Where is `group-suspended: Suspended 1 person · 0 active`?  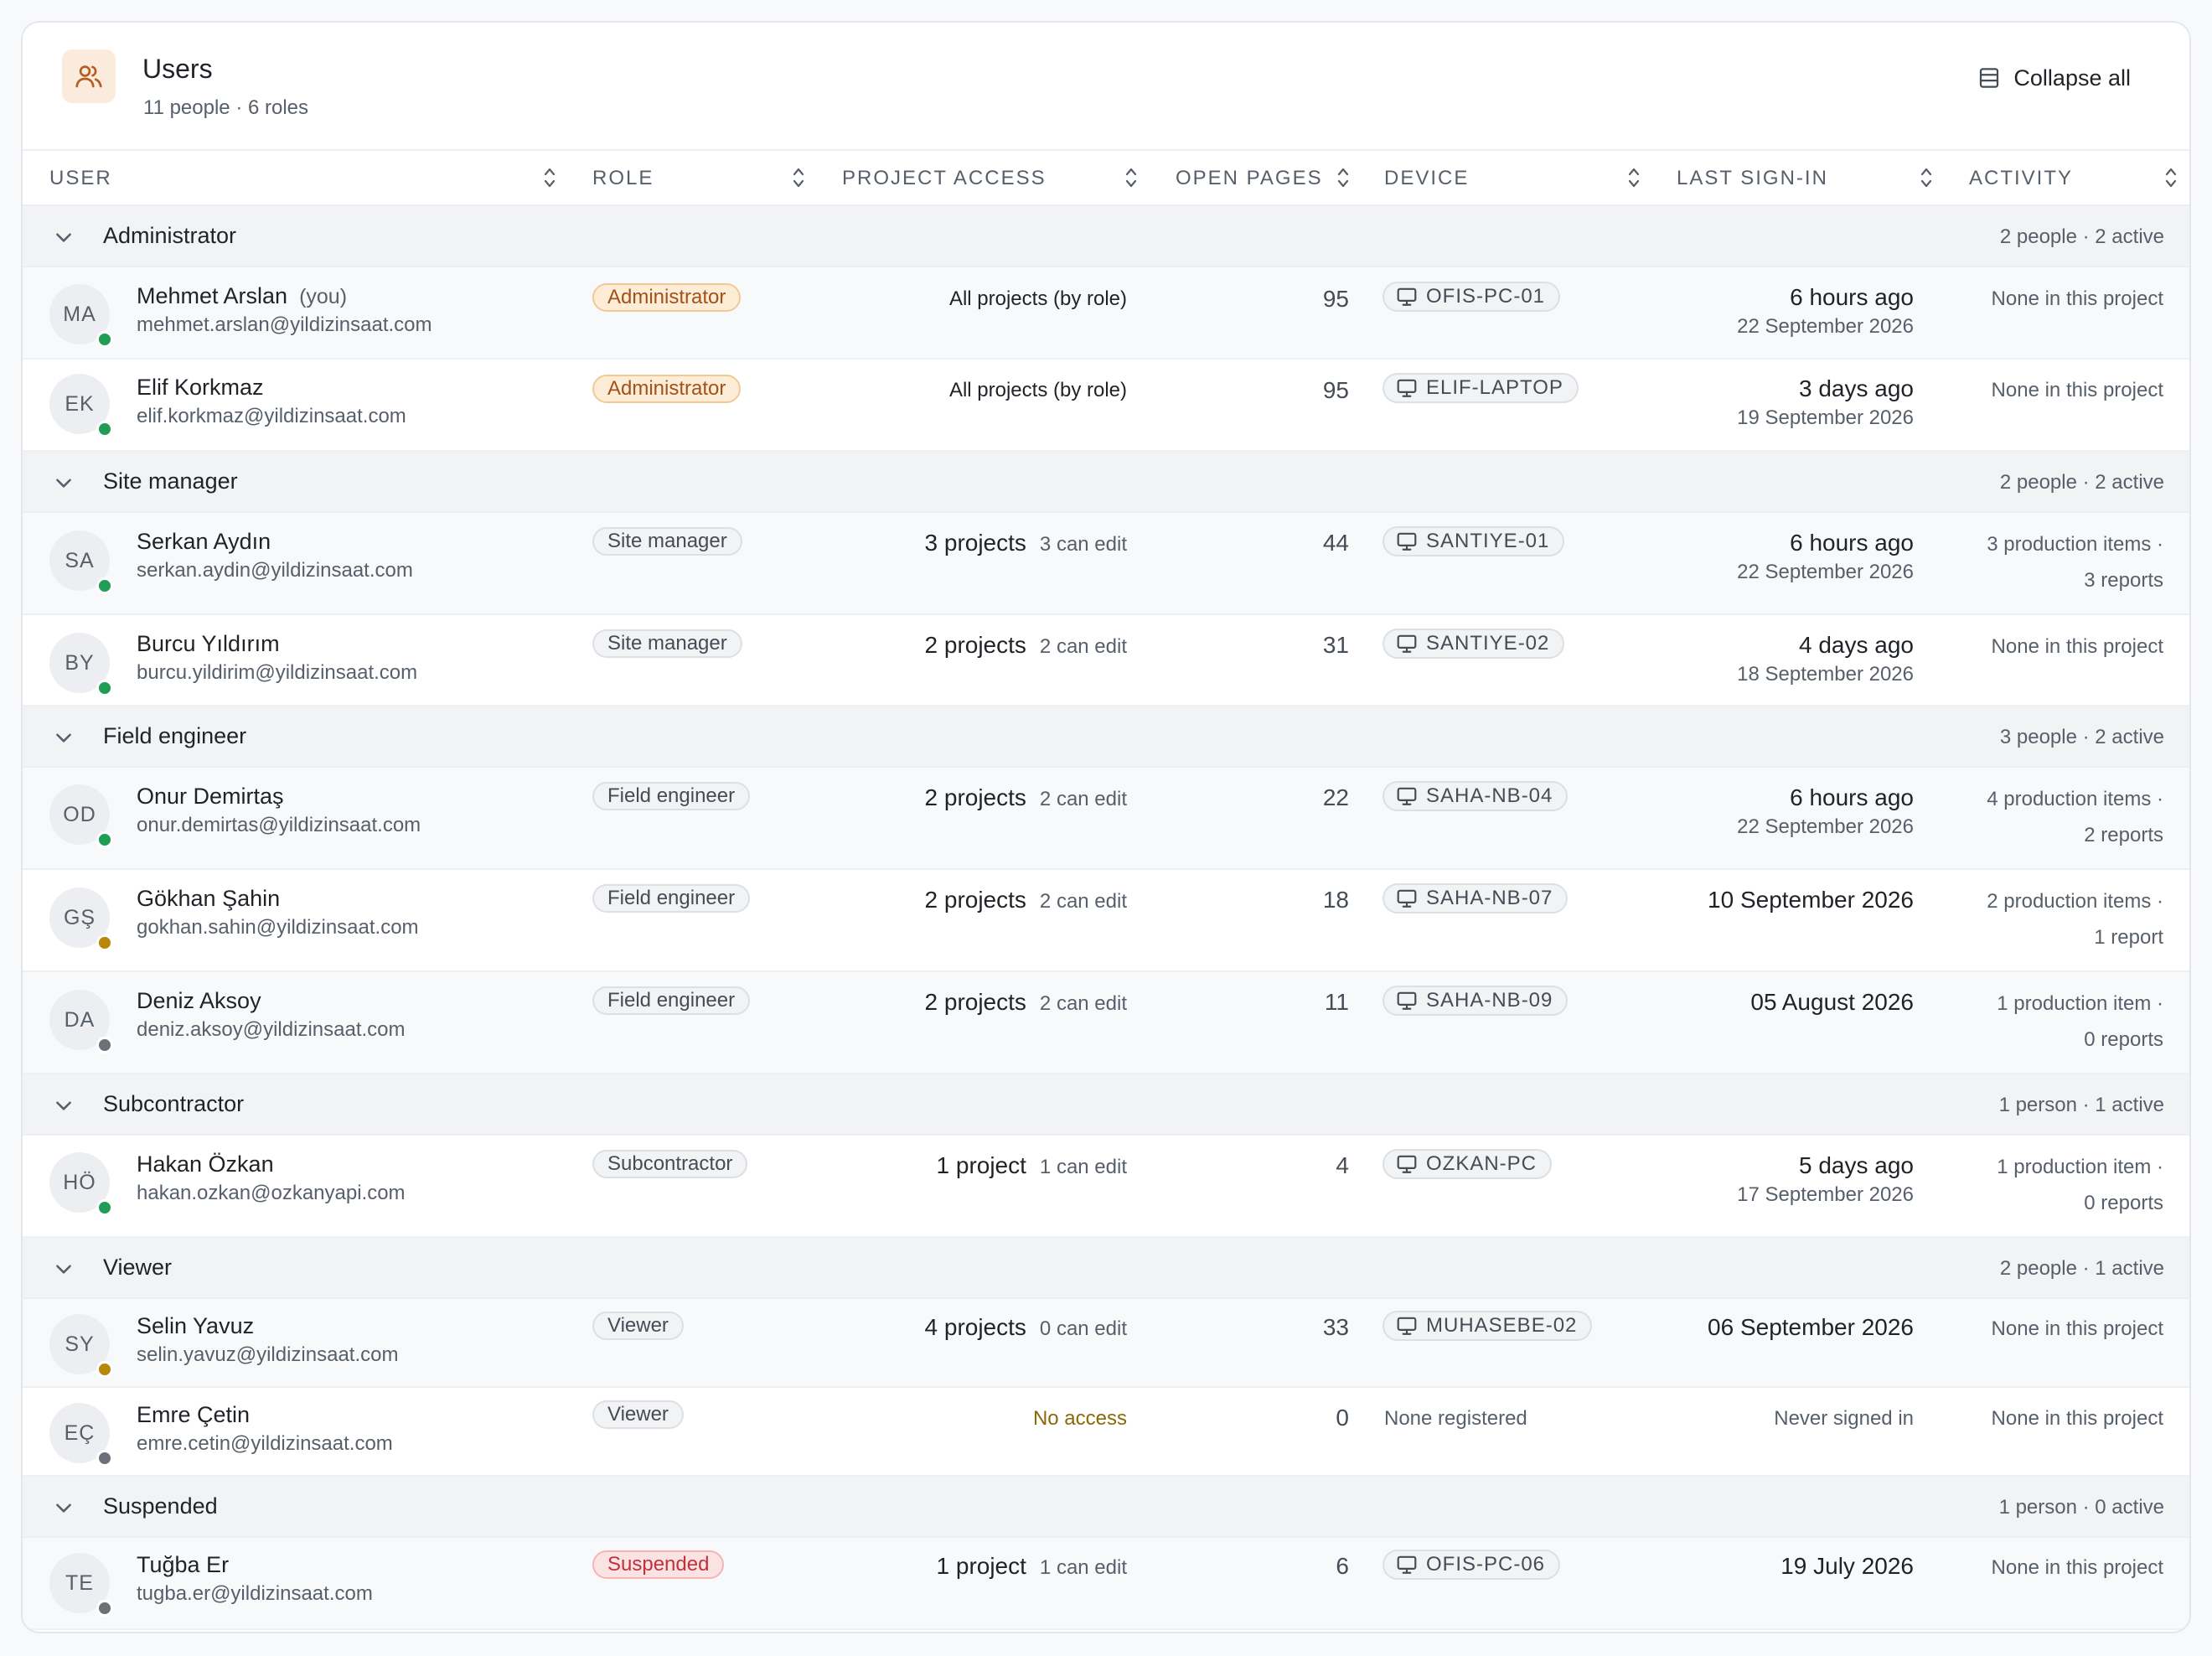 group-suspended: Suspended 1 person · 0 active is located at coordinates (1106, 1507).